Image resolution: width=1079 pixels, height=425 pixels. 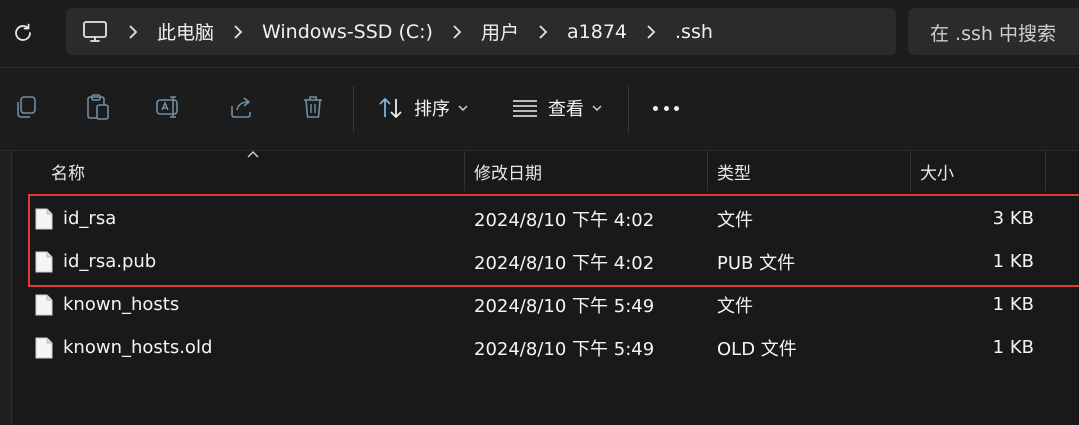 What do you see at coordinates (137, 347) in the screenshot?
I see `file-name: known_hosts.old` at bounding box center [137, 347].